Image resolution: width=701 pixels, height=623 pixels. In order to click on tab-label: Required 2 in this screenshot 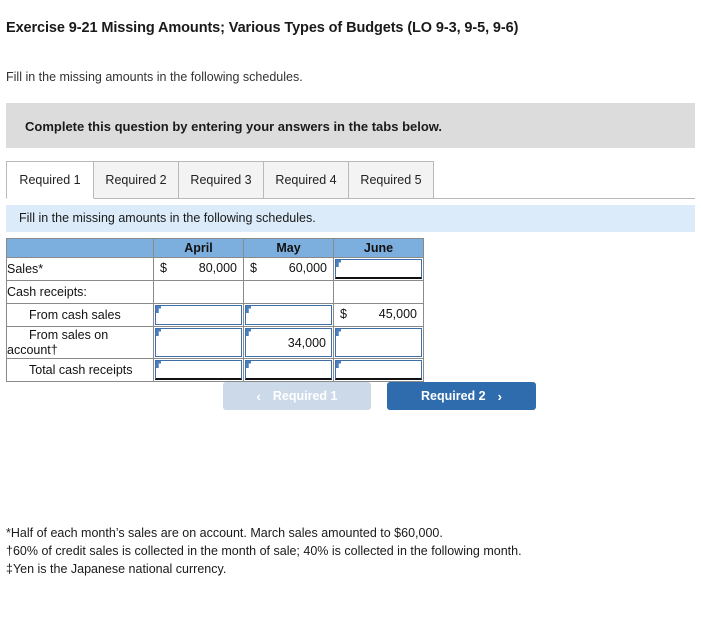, I will do `click(136, 180)`.